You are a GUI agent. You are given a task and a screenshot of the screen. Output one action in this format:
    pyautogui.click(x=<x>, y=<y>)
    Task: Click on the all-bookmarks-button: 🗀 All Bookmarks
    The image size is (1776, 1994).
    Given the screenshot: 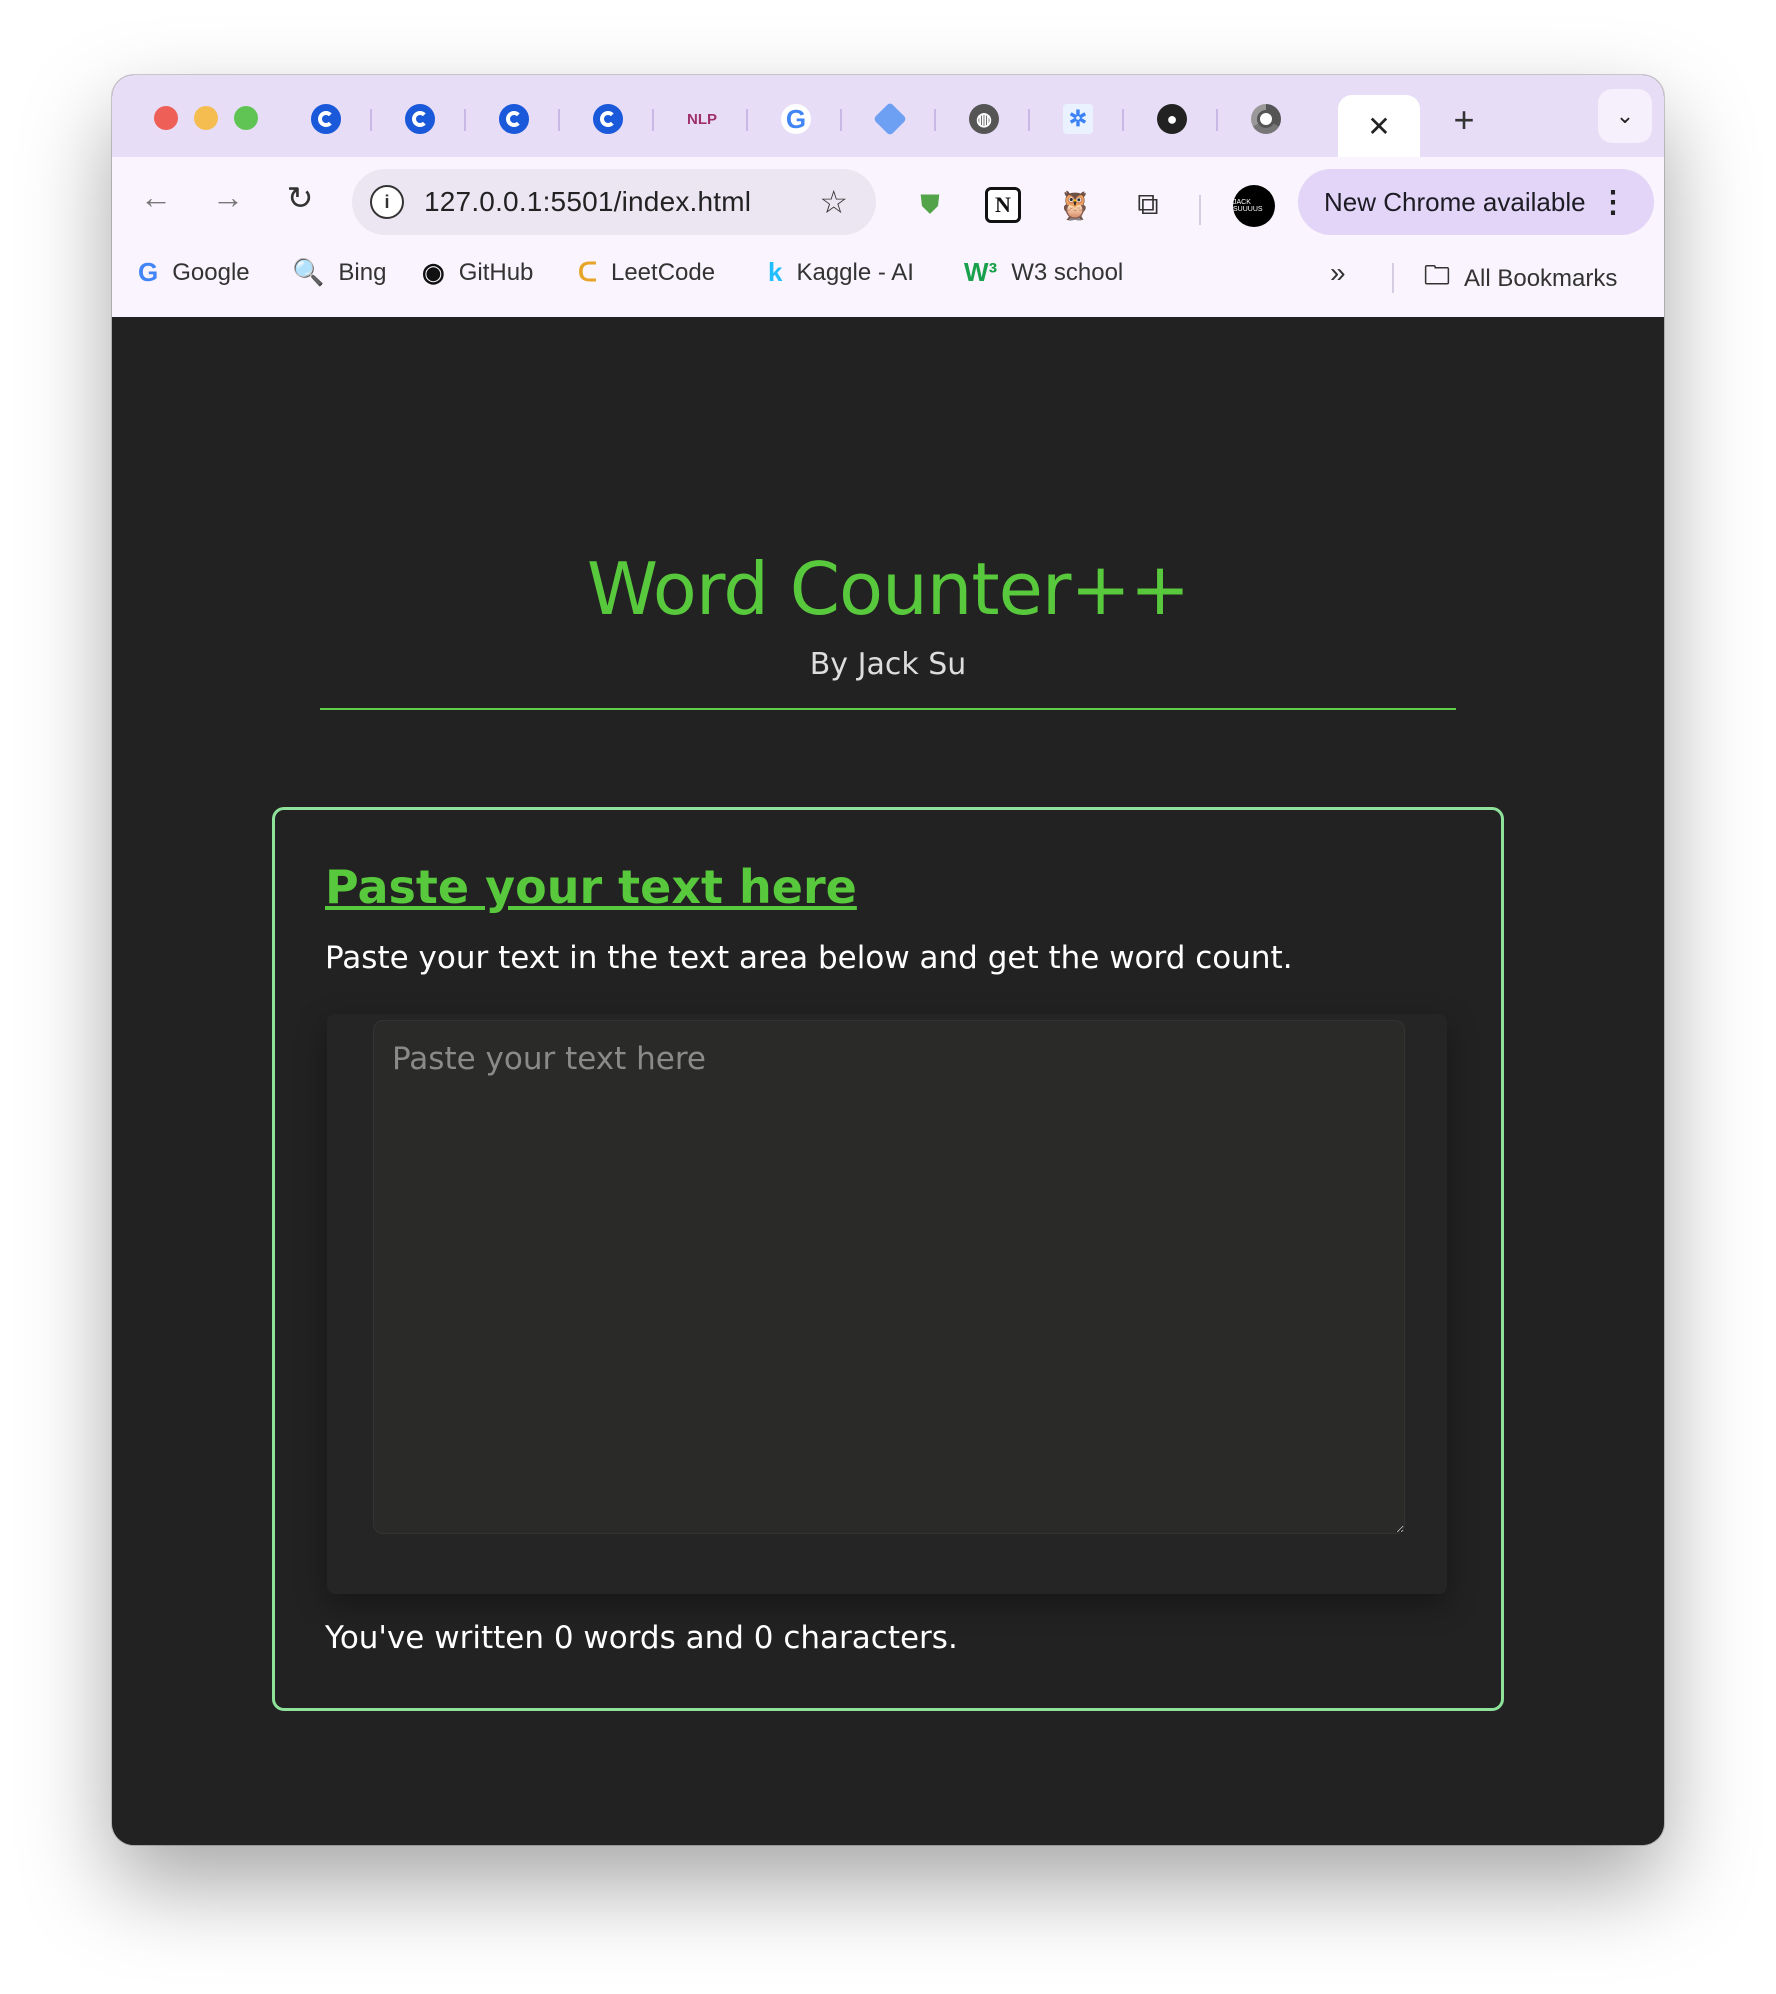 What is the action you would take?
    pyautogui.click(x=1520, y=279)
    